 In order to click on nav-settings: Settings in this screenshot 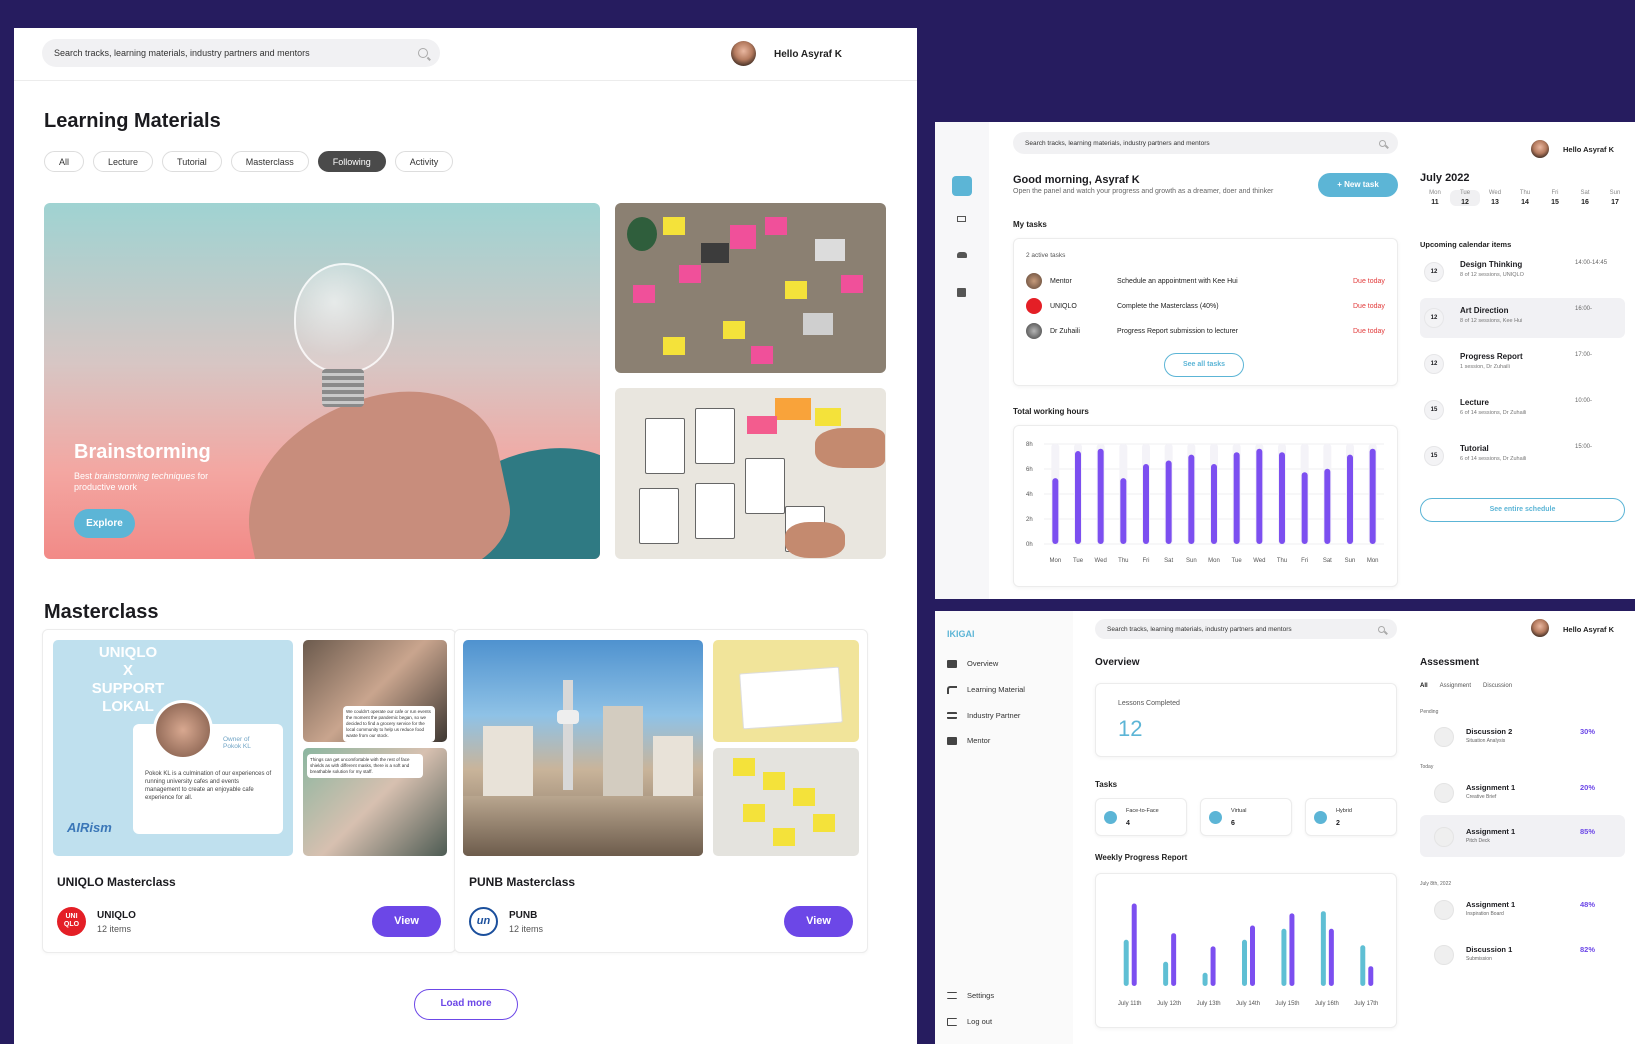, I will do `click(970, 995)`.